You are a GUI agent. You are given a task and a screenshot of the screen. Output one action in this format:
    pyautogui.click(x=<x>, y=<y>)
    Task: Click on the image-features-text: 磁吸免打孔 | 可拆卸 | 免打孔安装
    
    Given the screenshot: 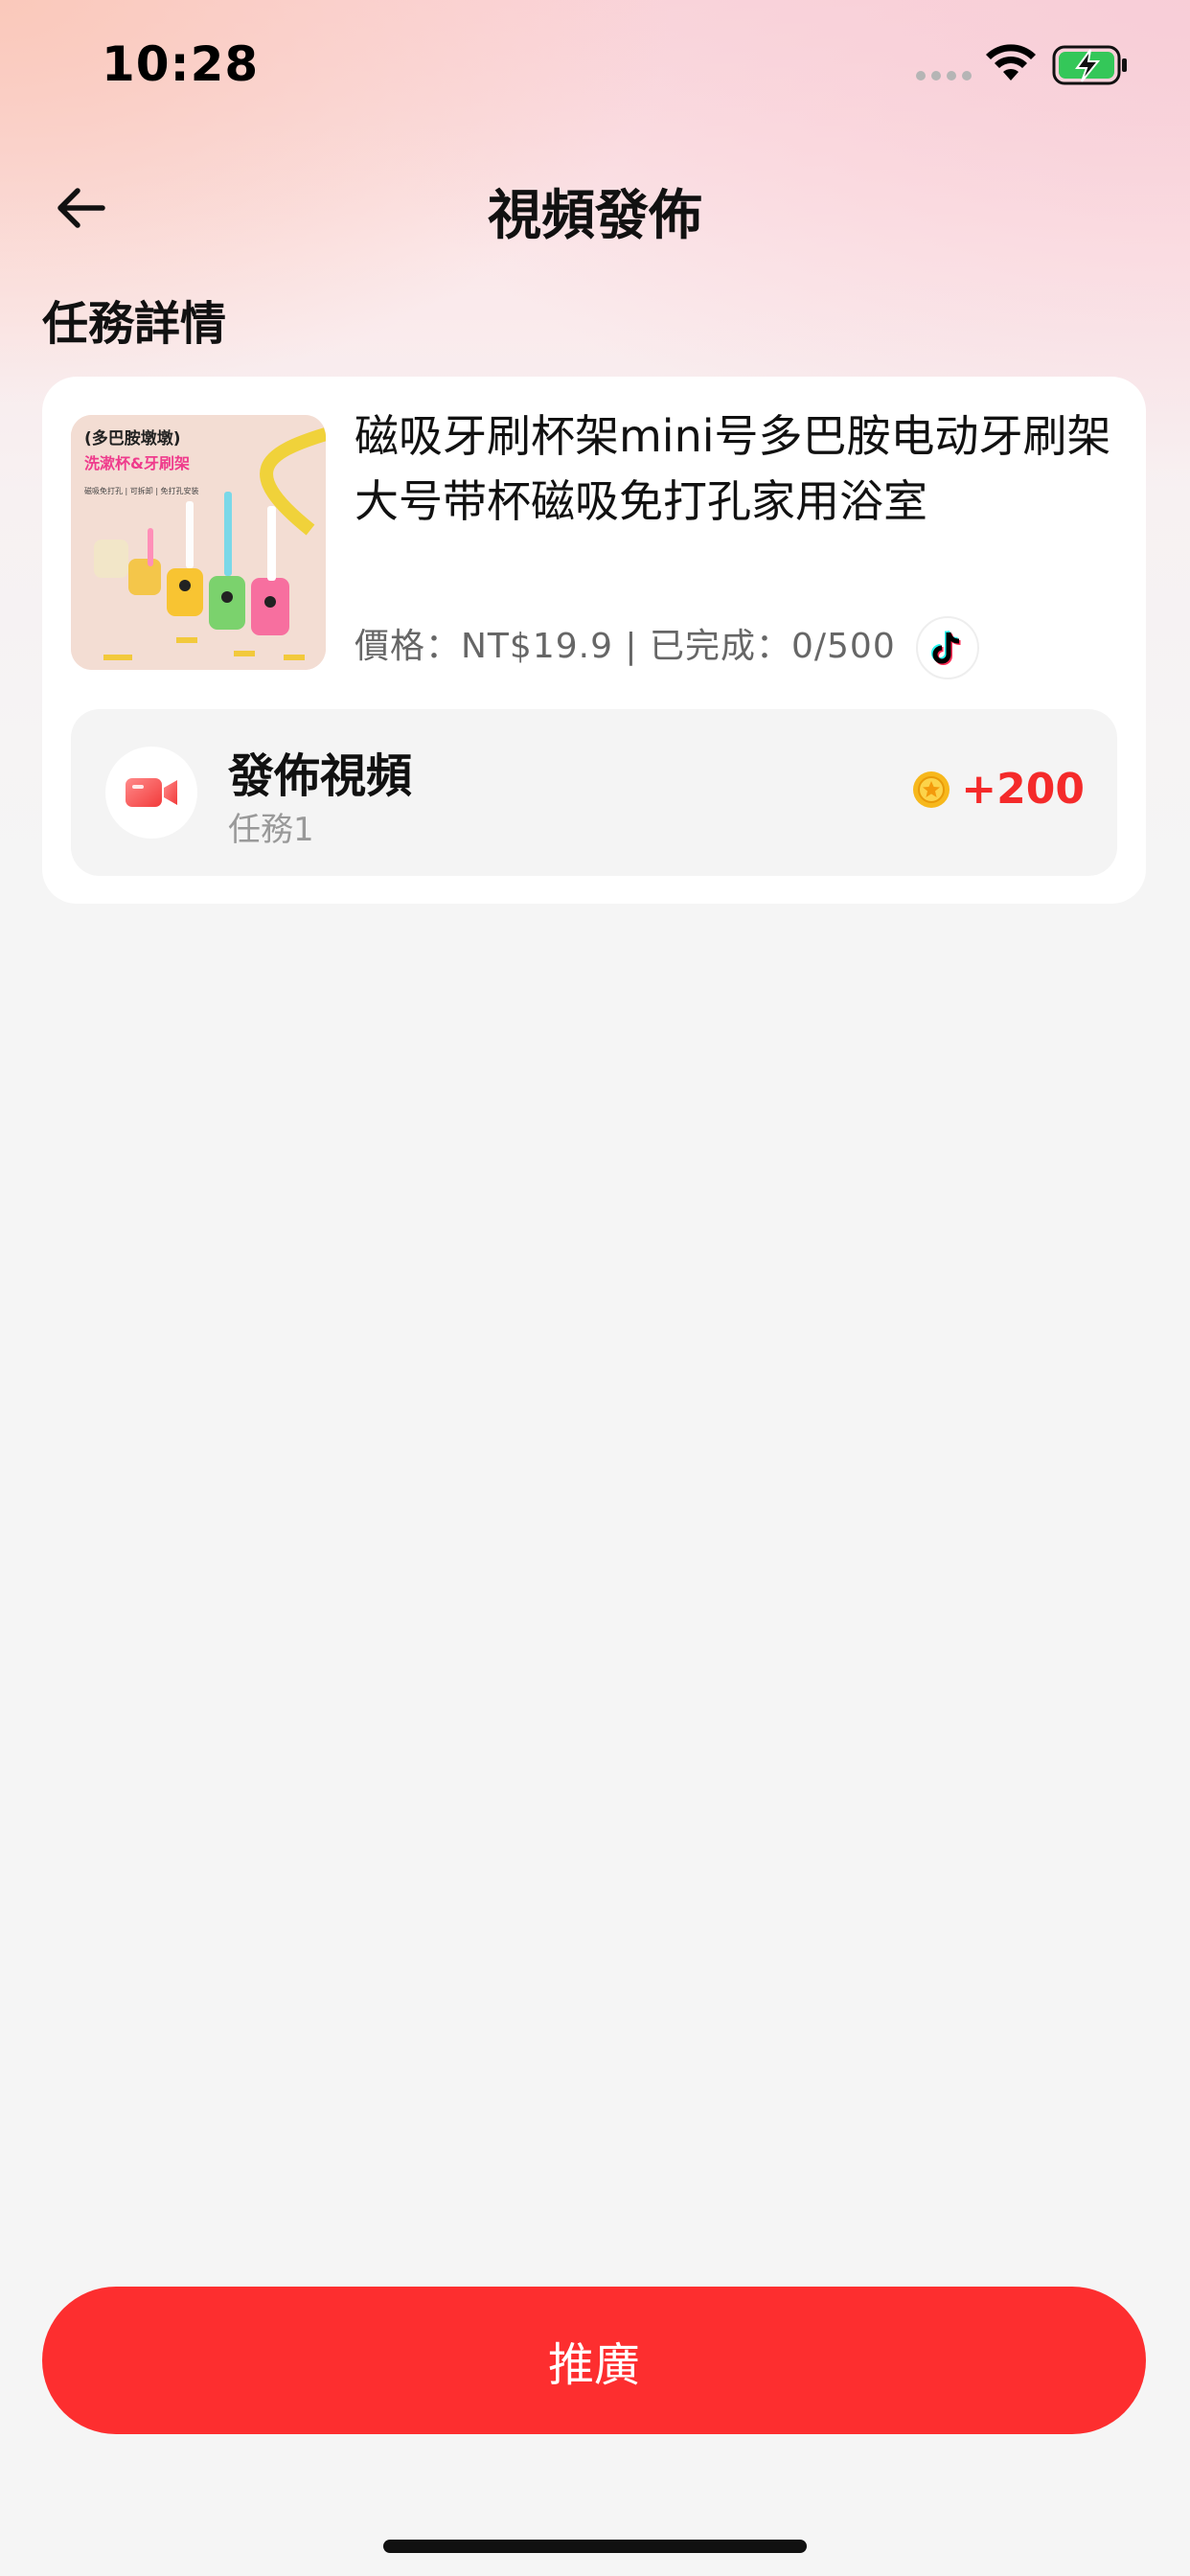 What is the action you would take?
    pyautogui.click(x=141, y=490)
    